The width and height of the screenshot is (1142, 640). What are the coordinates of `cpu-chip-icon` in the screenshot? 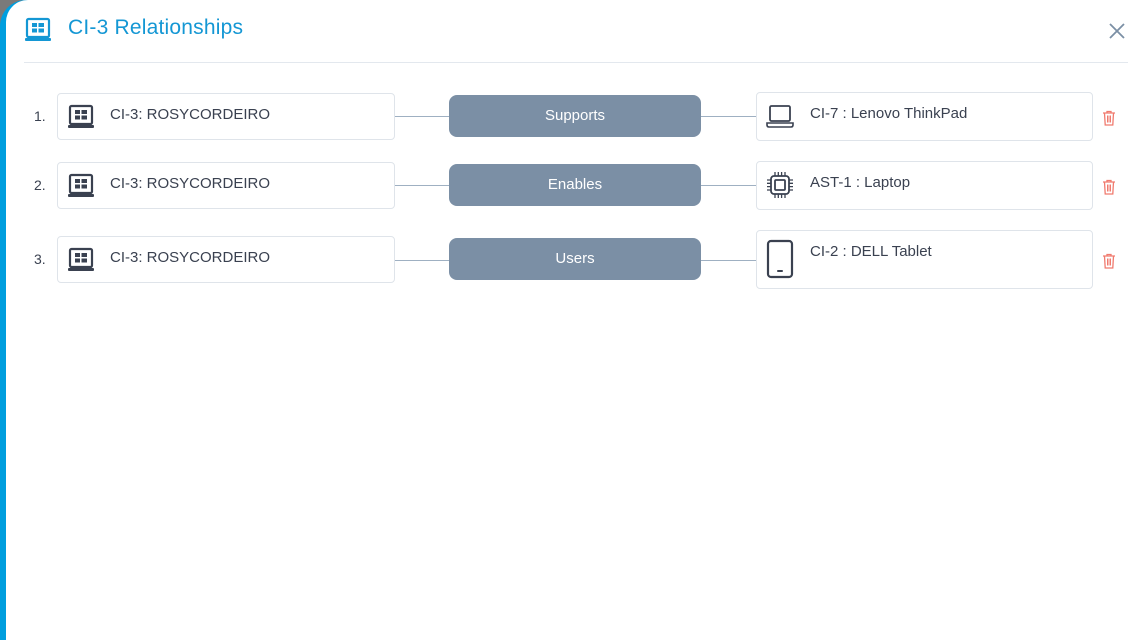 It's located at (780, 185).